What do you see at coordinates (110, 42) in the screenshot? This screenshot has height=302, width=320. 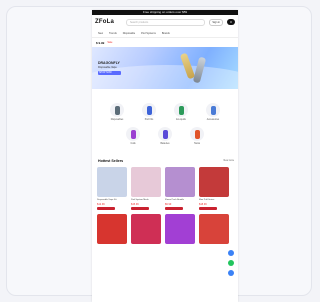 I see `promo-tag: Sale` at bounding box center [110, 42].